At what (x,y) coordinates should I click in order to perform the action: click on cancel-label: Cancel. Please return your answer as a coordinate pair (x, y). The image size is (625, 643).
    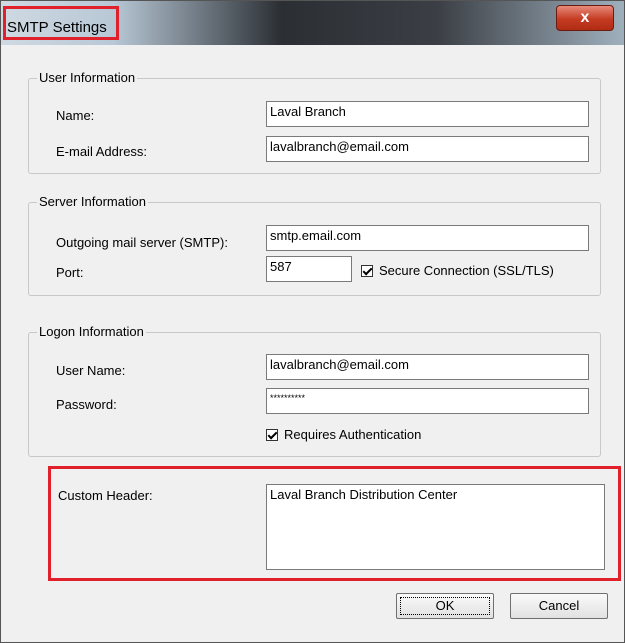
    Looking at the image, I should click on (559, 605).